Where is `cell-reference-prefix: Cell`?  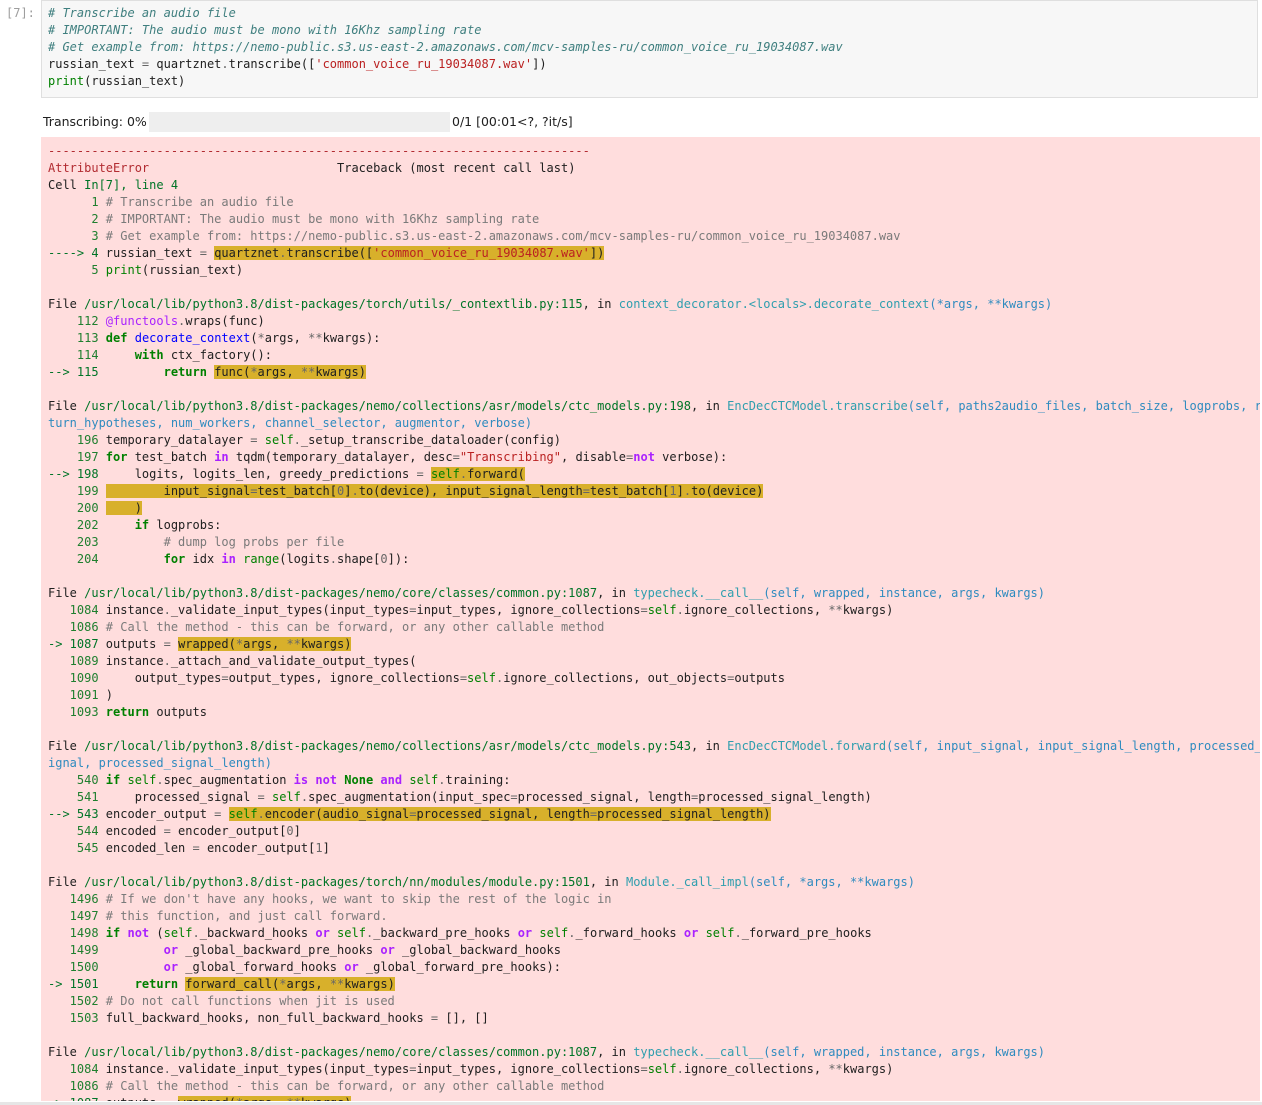
cell-reference-prefix: Cell is located at coordinates (66, 185).